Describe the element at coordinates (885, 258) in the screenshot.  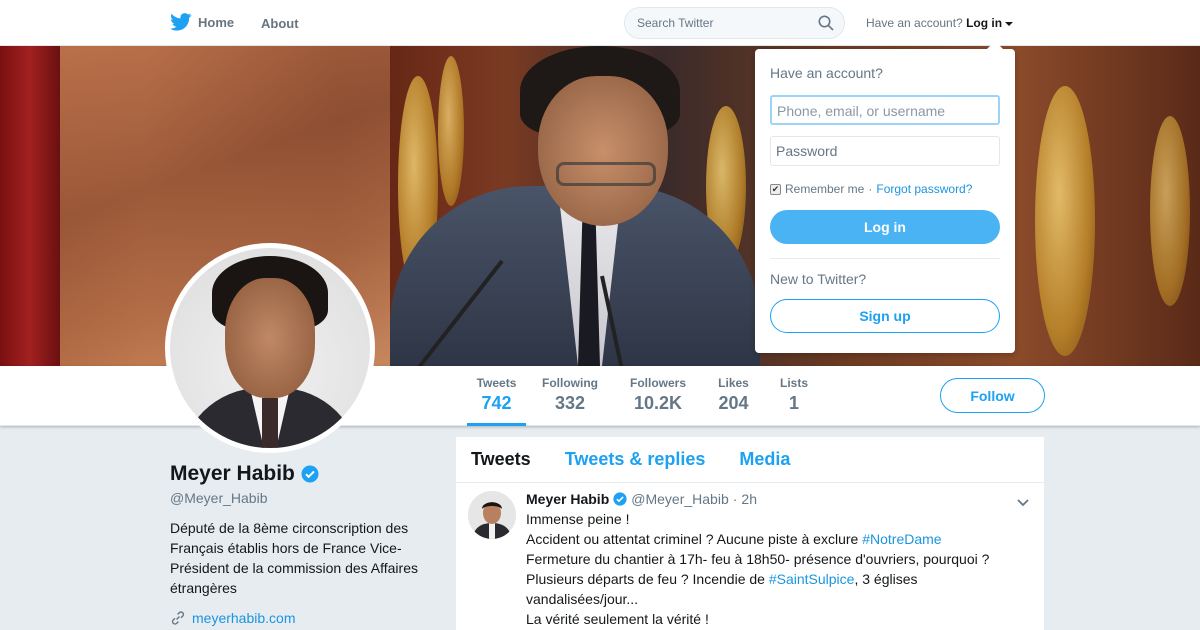
I see `login-divider` at that location.